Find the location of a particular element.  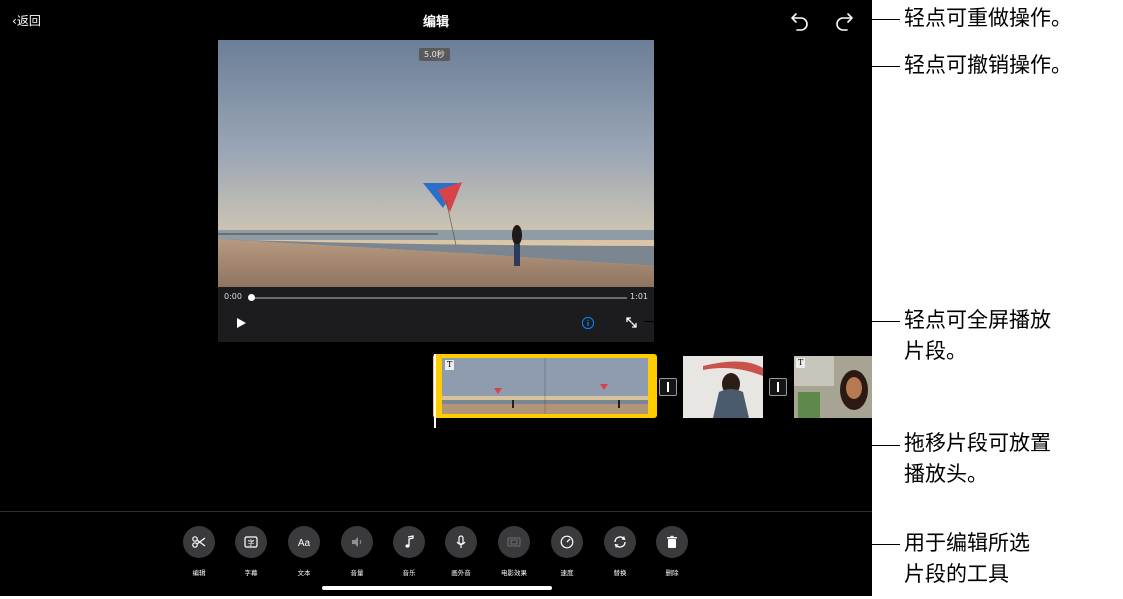

tool-music: 音乐 is located at coordinates (409, 551).